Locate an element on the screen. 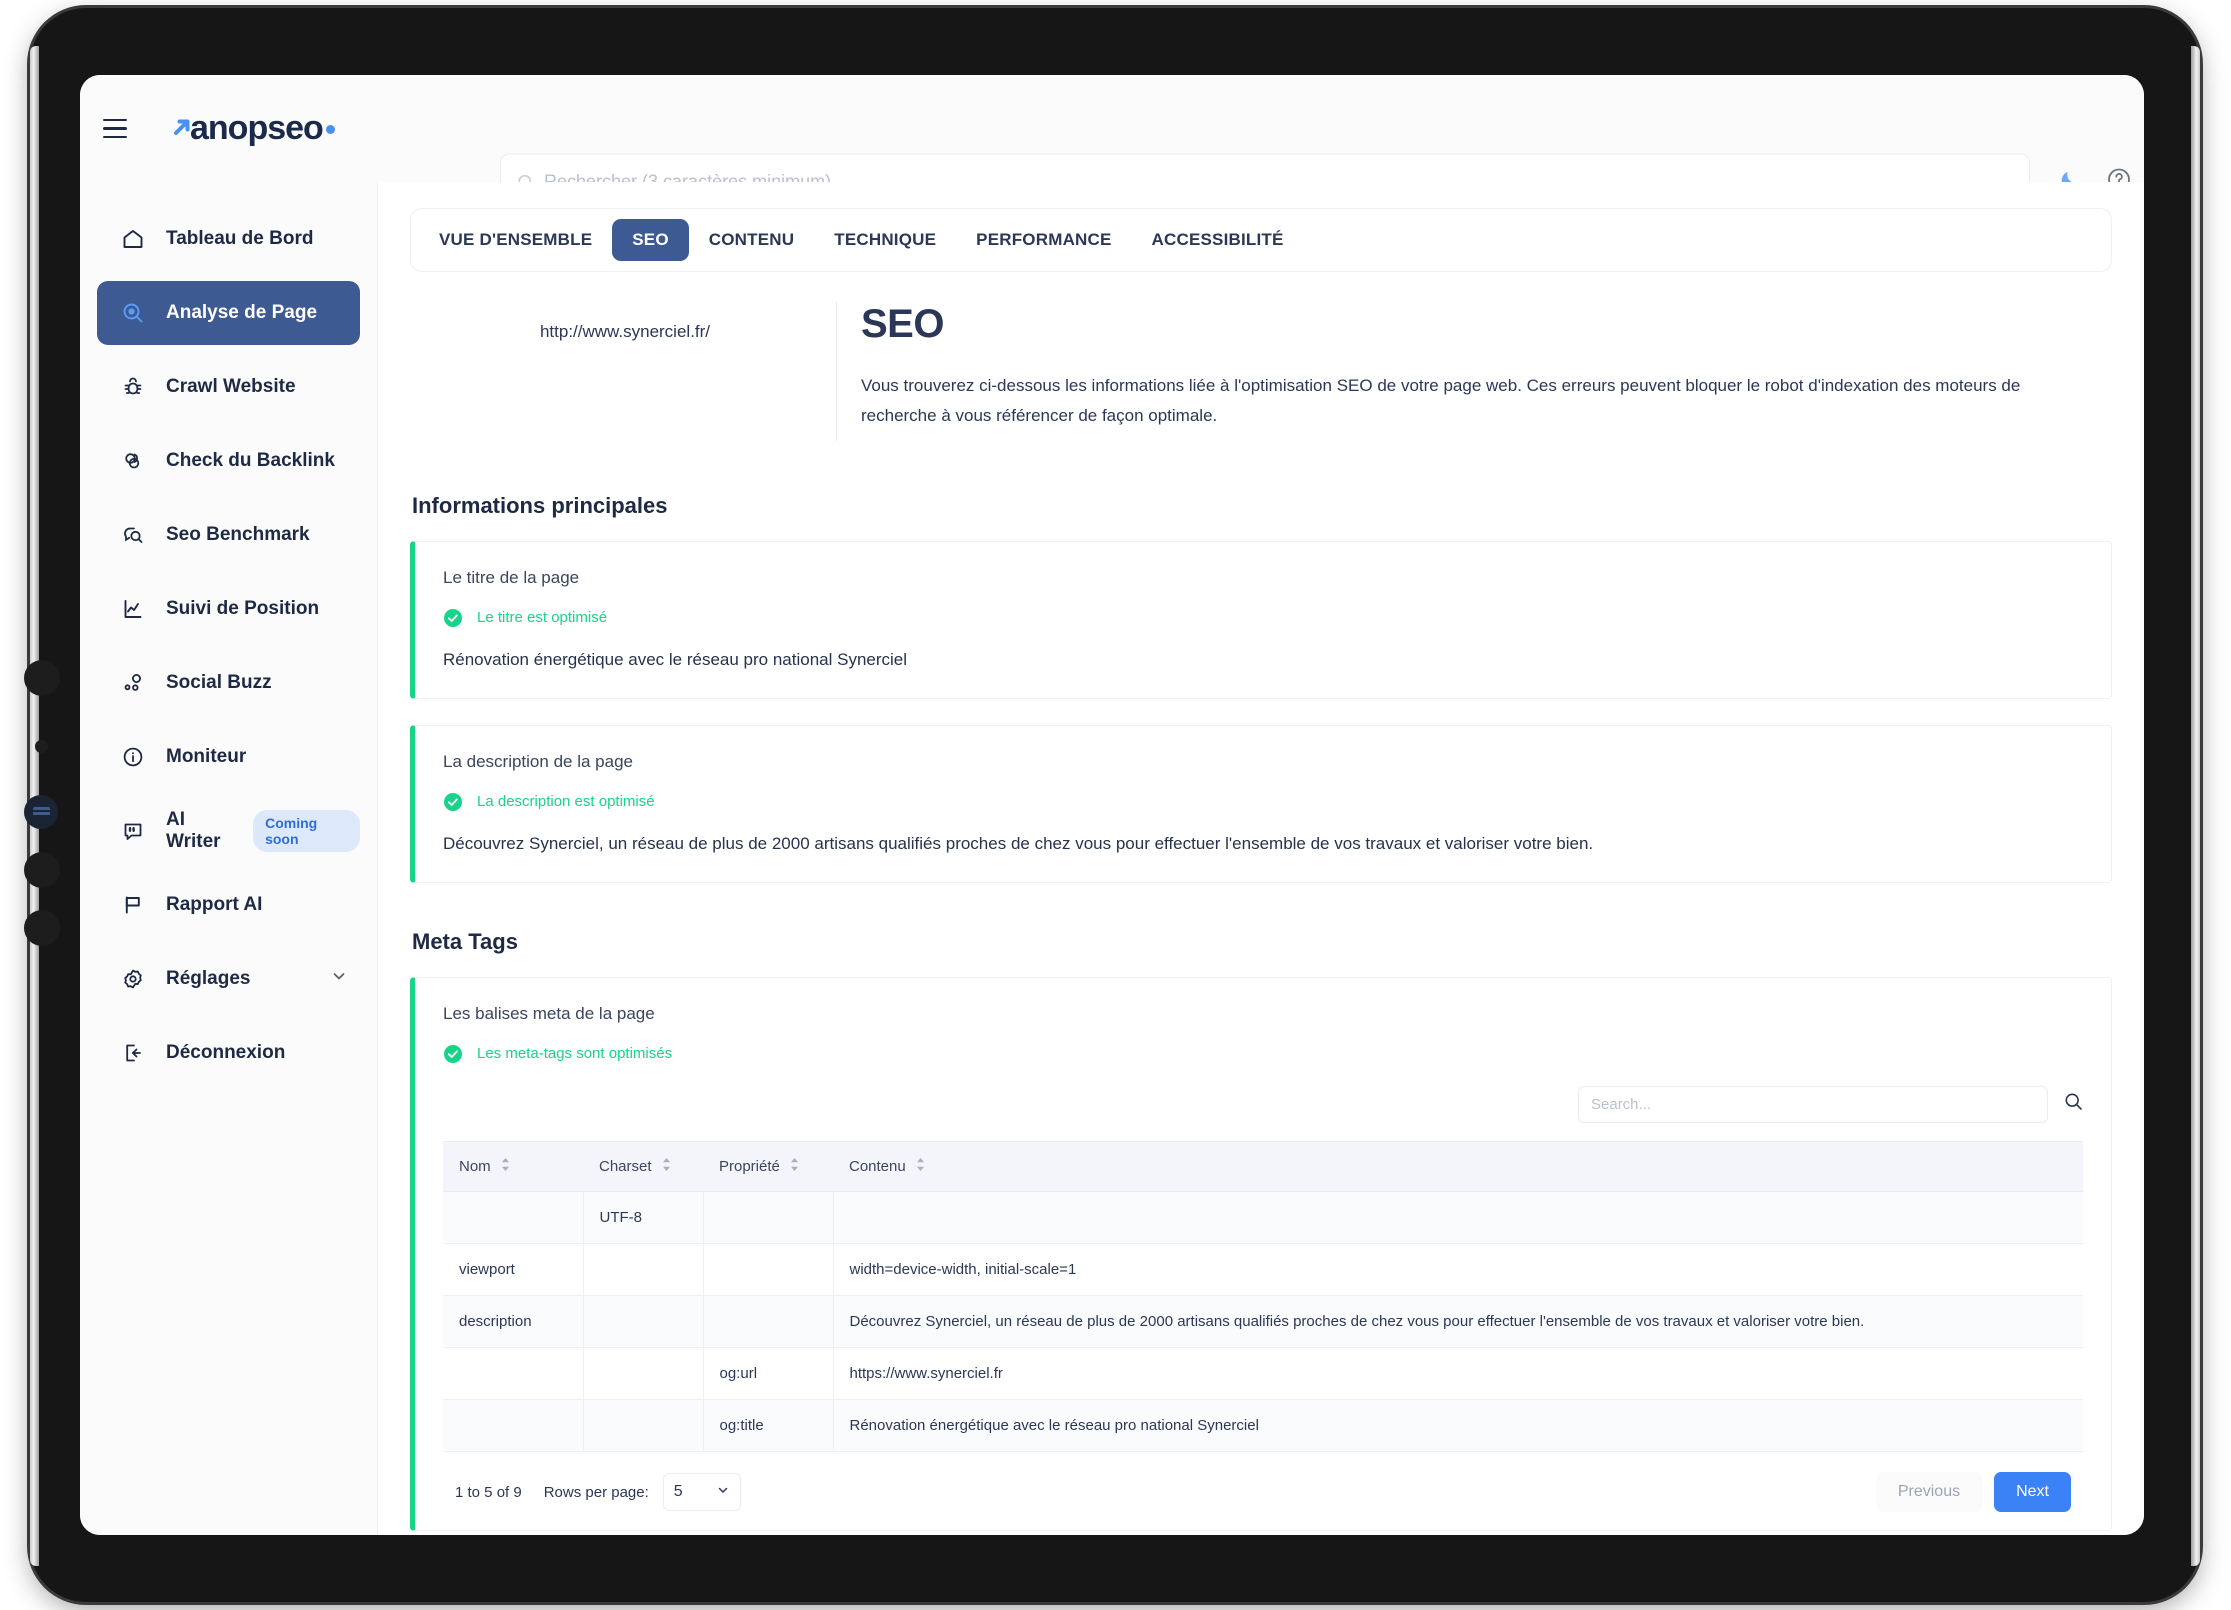 The image size is (2231, 1610). sidebar-item-rapport-ai: Rapport AI is located at coordinates (228, 905).